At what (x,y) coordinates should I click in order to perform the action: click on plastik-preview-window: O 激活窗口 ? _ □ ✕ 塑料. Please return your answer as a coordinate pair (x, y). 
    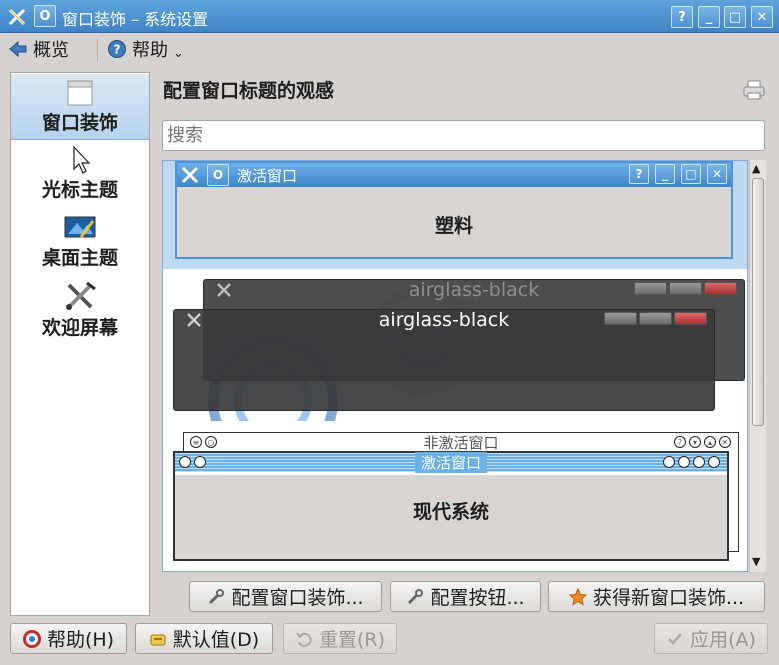
    Looking at the image, I should click on (454, 210).